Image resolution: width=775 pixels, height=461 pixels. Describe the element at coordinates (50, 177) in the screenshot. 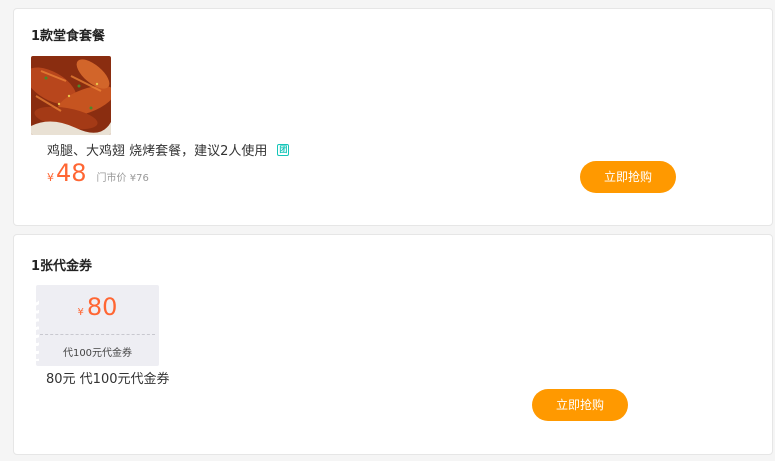

I see `currency-symbol: ¥` at that location.